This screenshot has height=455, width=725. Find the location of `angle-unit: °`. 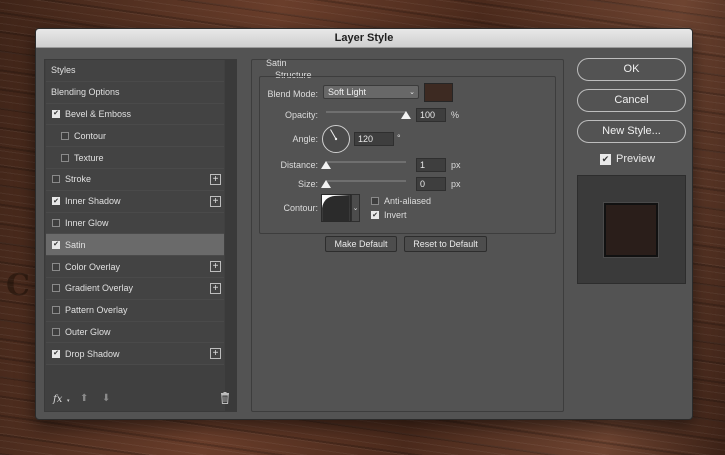

angle-unit: ° is located at coordinates (399, 138).